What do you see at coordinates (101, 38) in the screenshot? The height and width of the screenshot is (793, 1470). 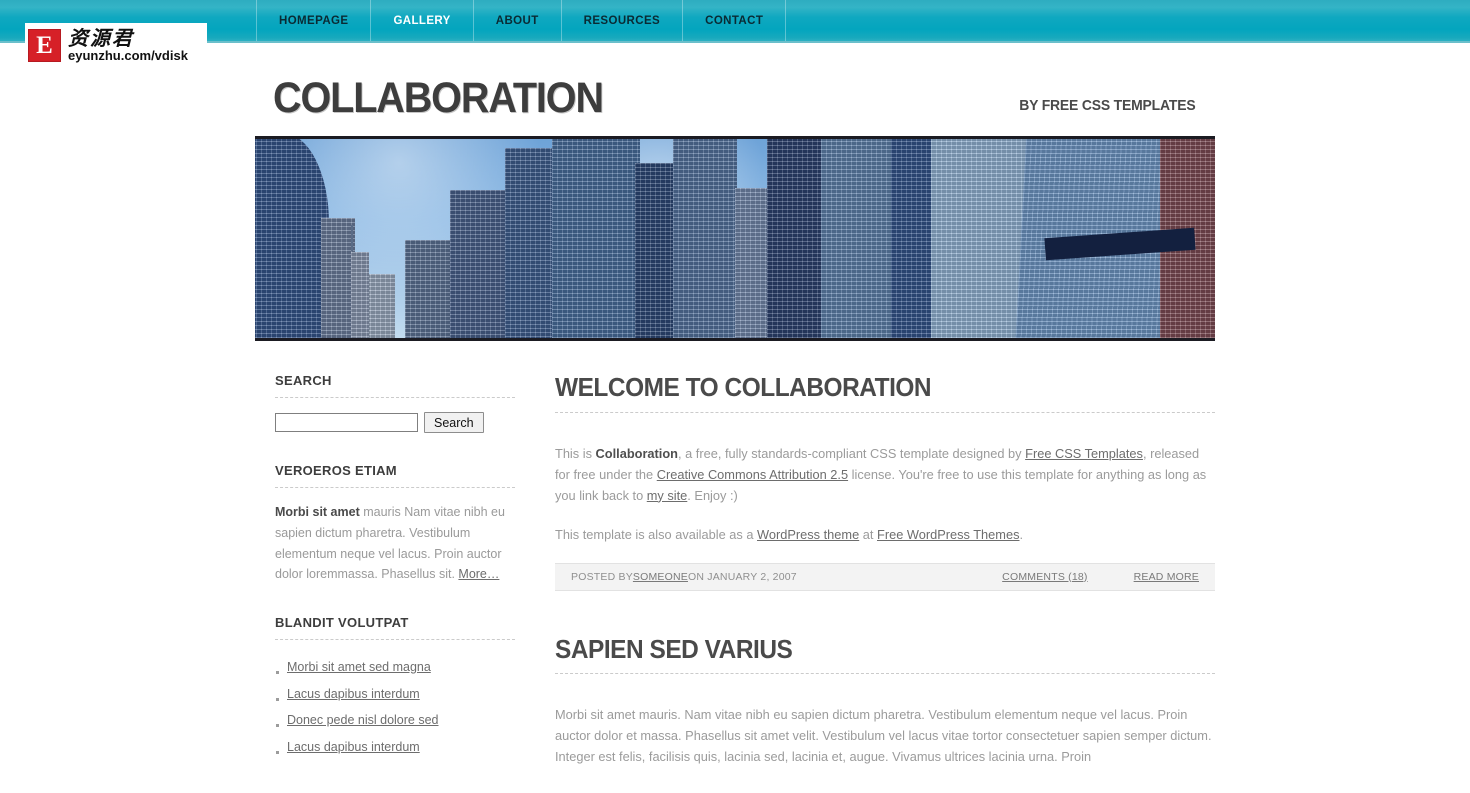 I see `logo-chinese-text: 资源君` at bounding box center [101, 38].